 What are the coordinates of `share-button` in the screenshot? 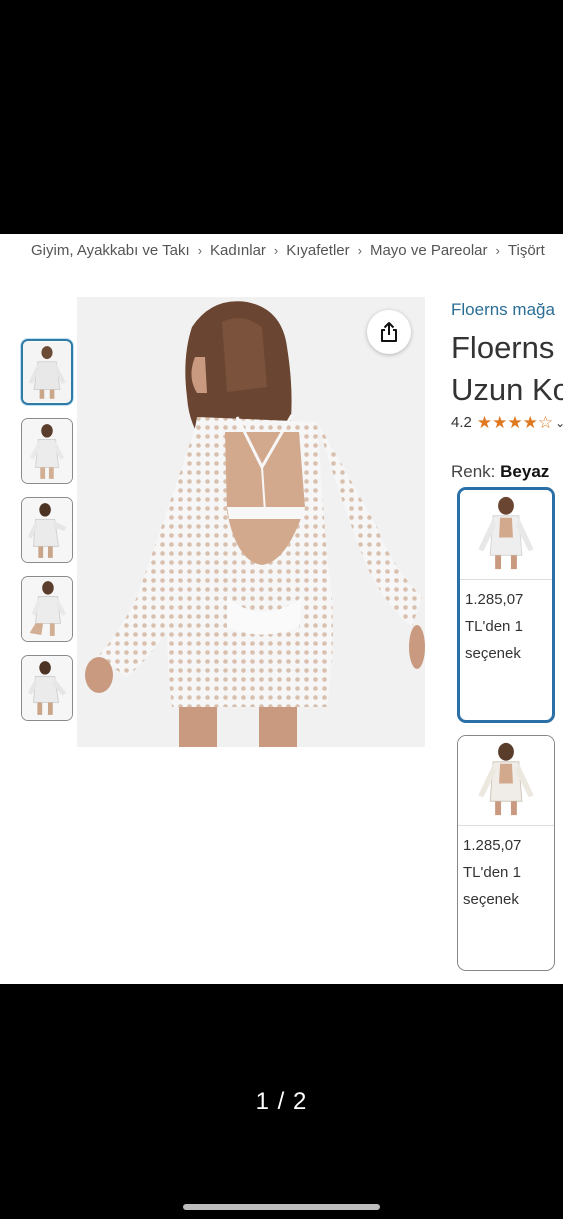 It's located at (389, 332).